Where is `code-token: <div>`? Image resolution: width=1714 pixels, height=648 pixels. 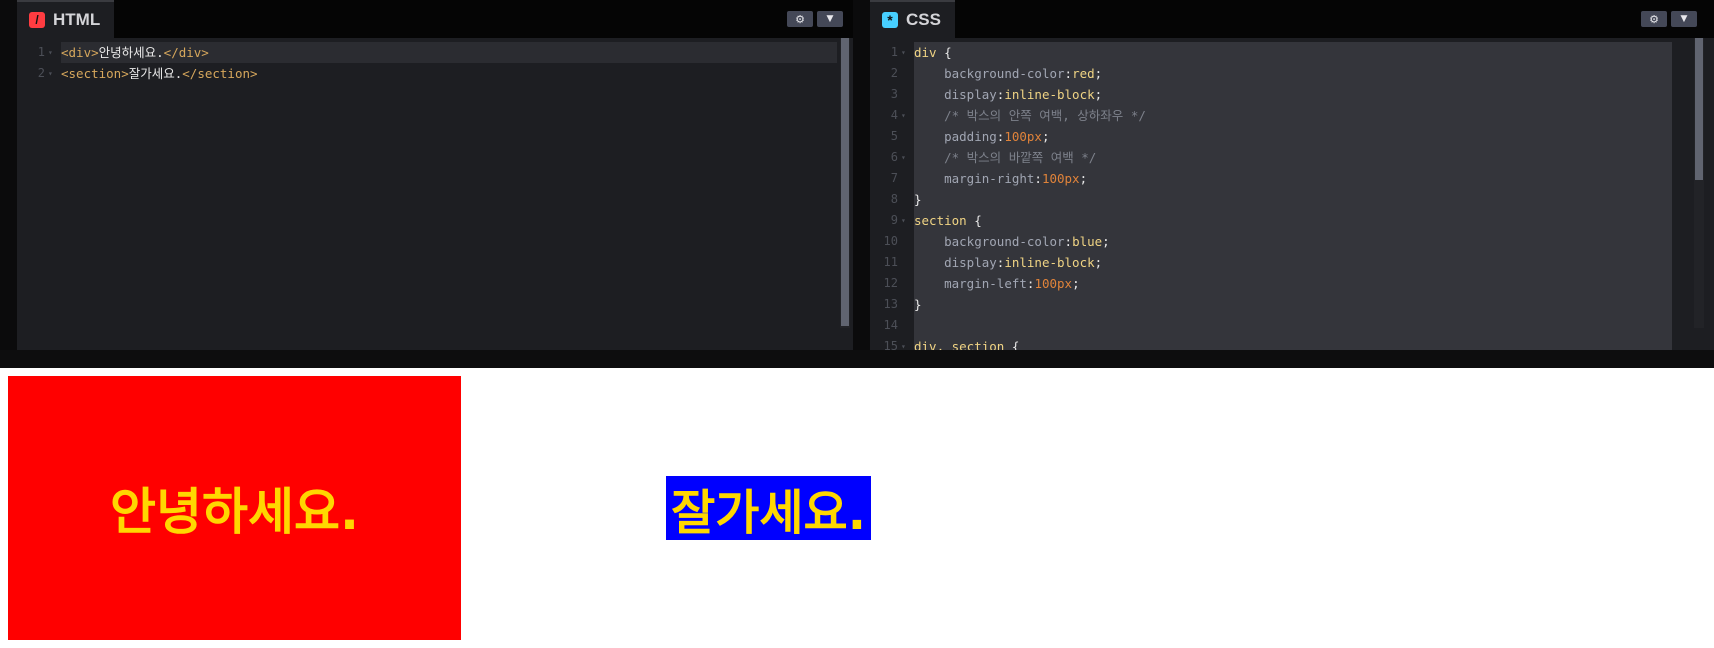 code-token: <div> is located at coordinates (80, 52).